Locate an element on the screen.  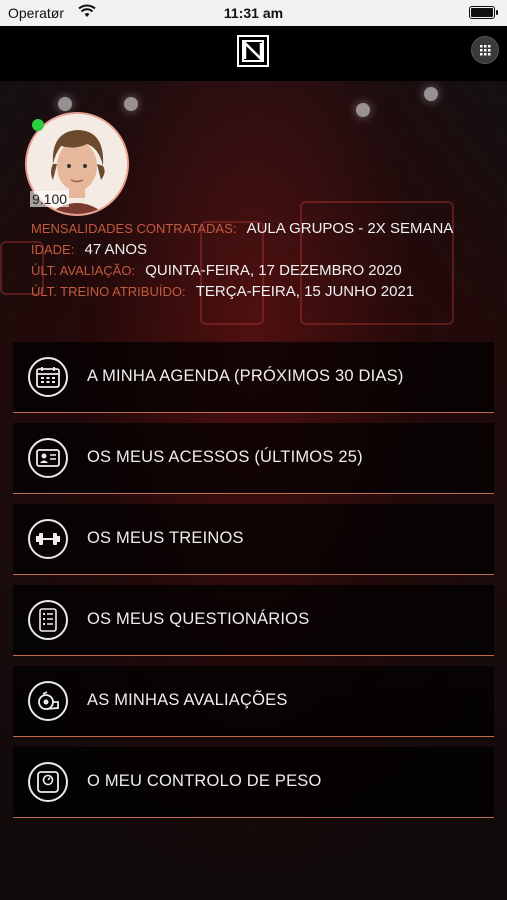
menu-item-agenda: A MINHA AGENDA (PRÓXIMOS 30 DIAS) is located at coordinates (253, 377).